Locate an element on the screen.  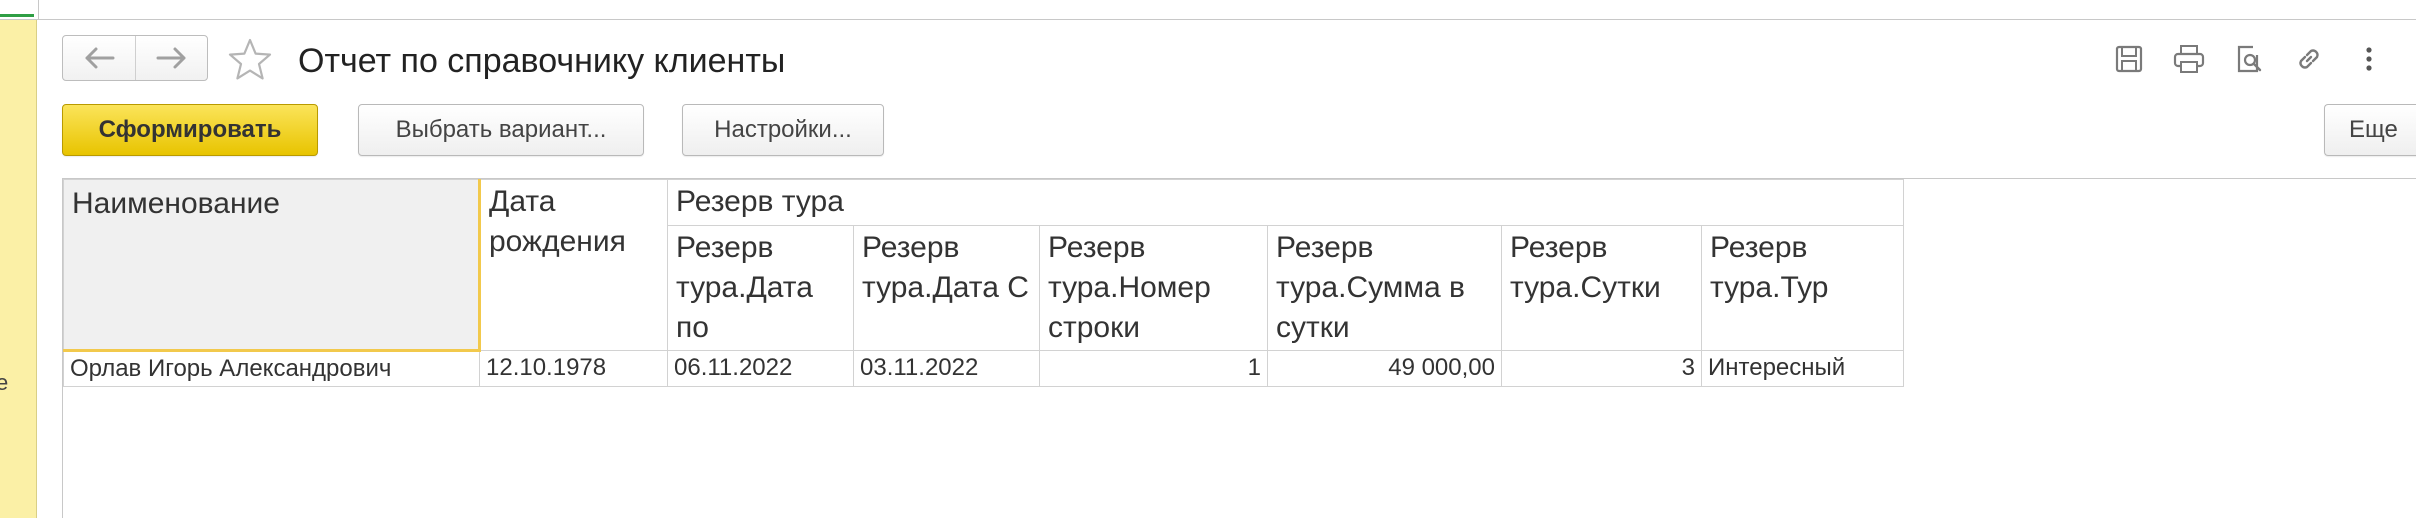
cell-birth-date: 12.10.1978 is located at coordinates (573, 368).